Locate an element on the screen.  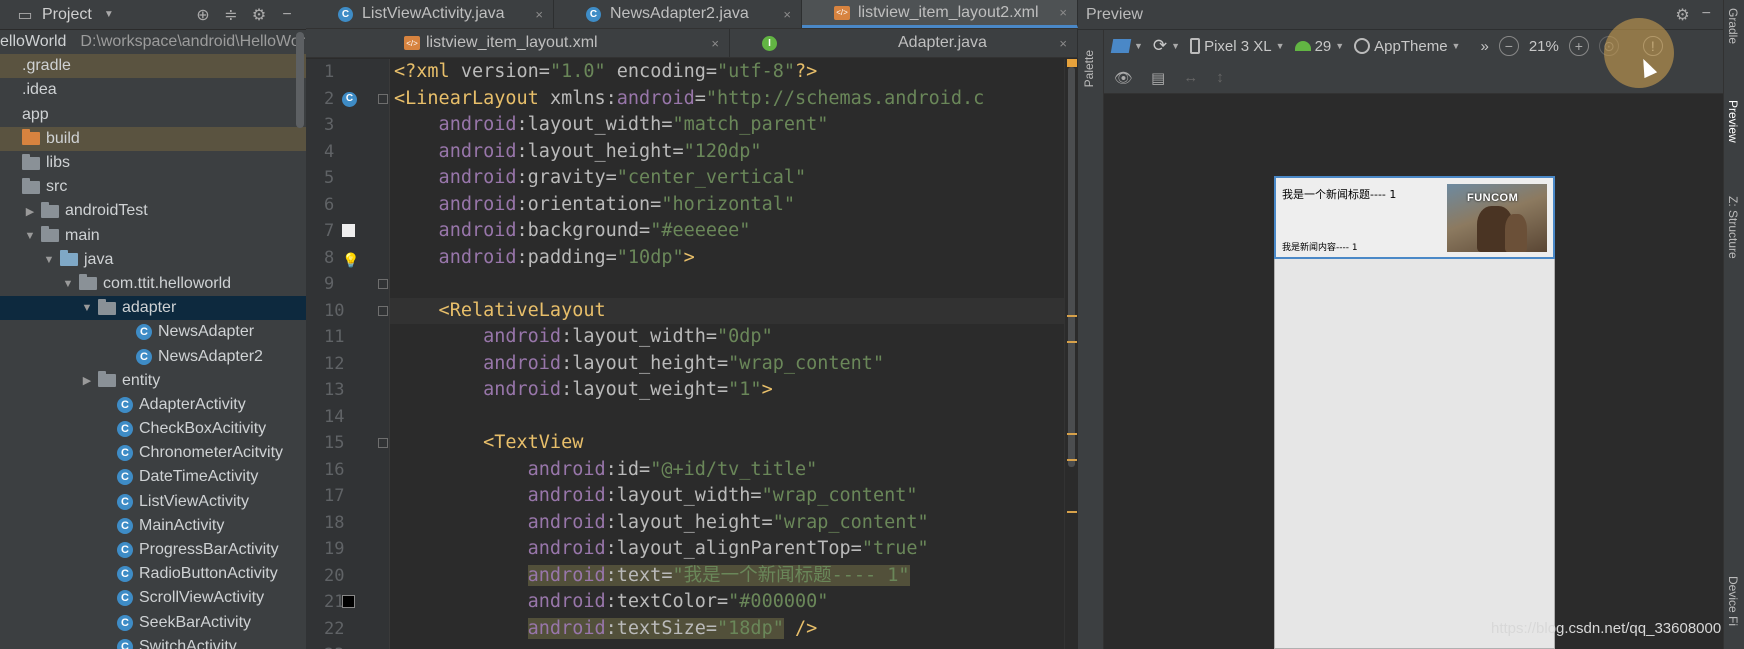
project-view-icon: ▭ is located at coordinates (25, 15).